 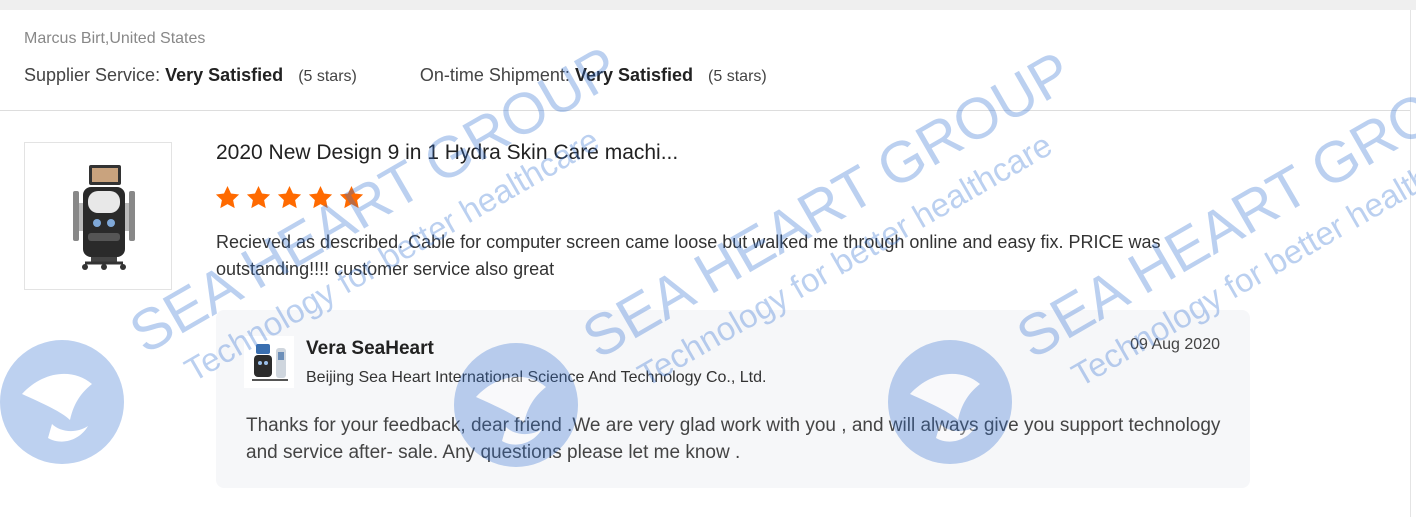 I want to click on seller-avatar, so click(x=269, y=362).